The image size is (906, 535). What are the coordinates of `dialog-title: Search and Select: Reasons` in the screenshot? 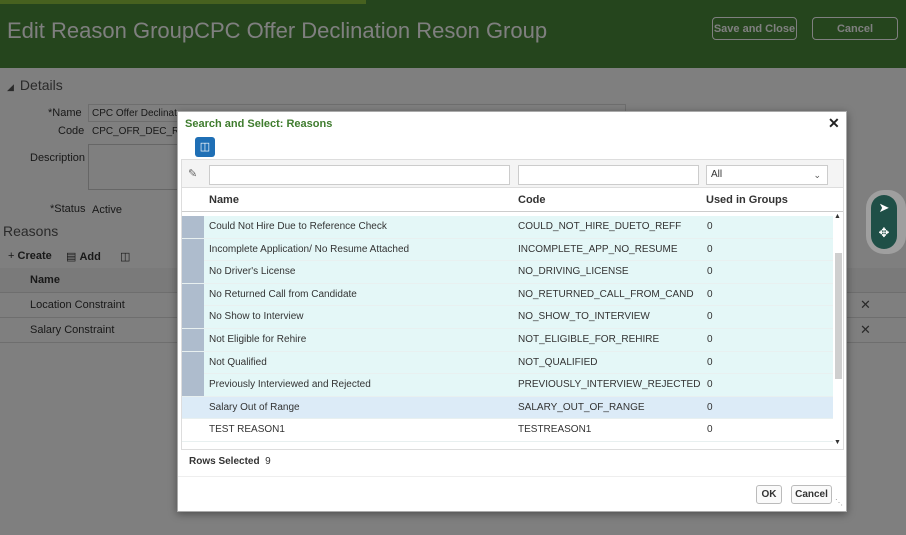 It's located at (259, 124).